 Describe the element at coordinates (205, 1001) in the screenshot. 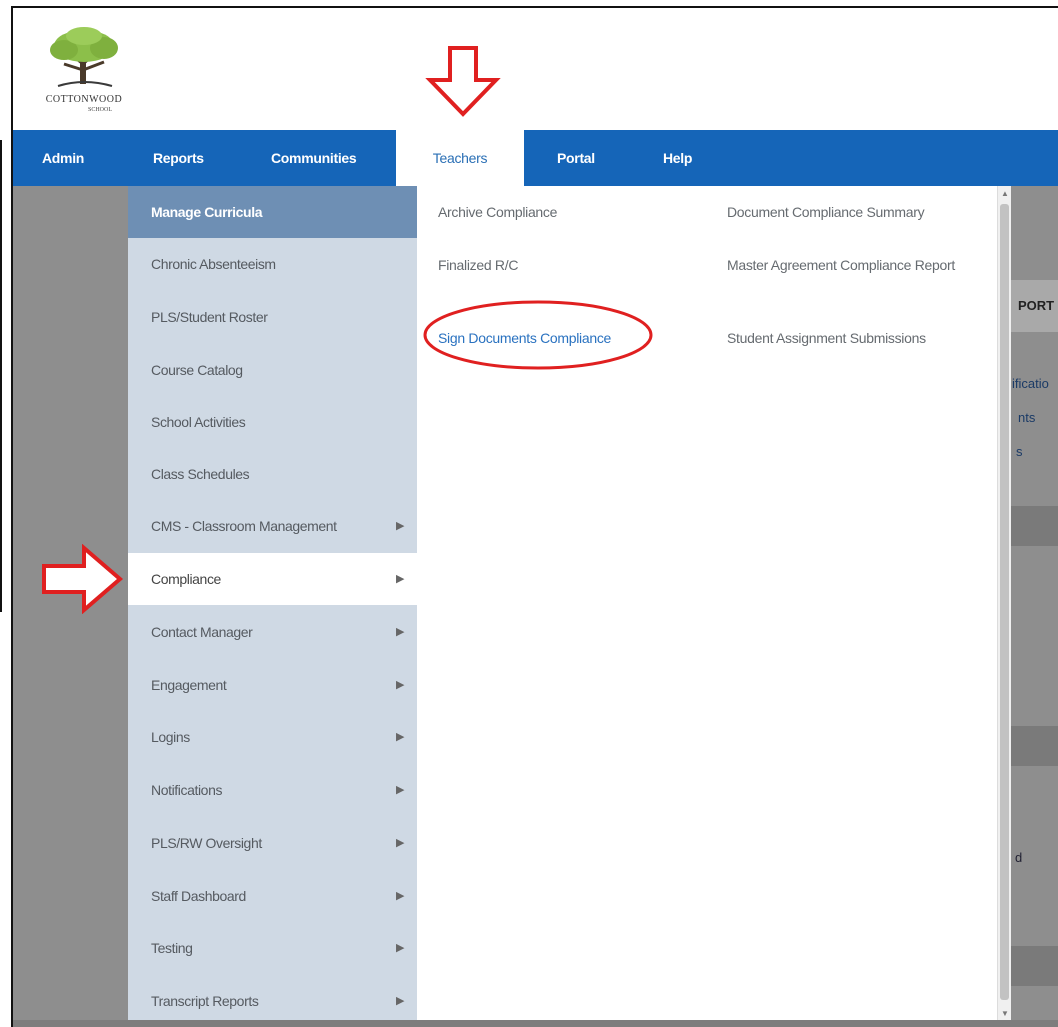

I see `submenu-item-label: Transcript Reports` at that location.